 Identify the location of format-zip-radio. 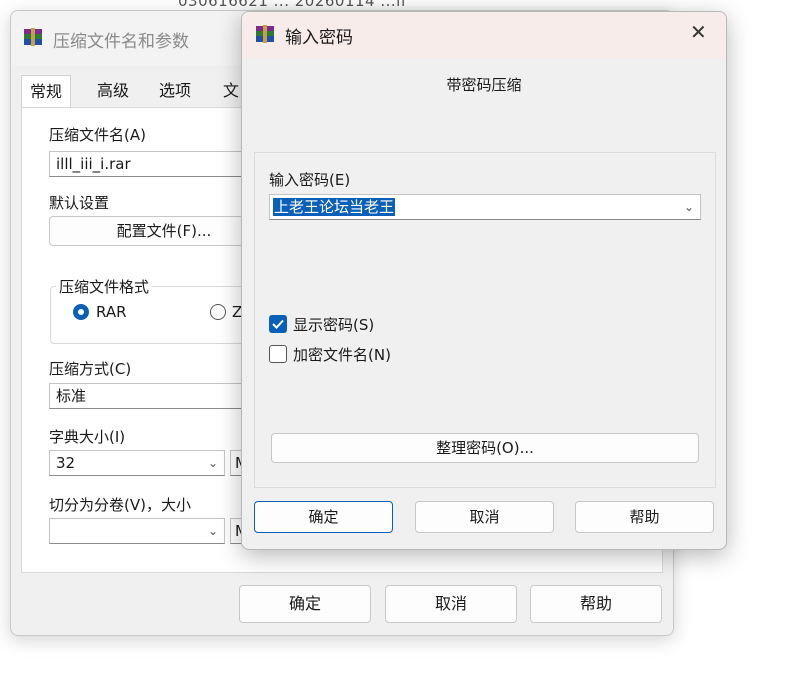
(218, 312).